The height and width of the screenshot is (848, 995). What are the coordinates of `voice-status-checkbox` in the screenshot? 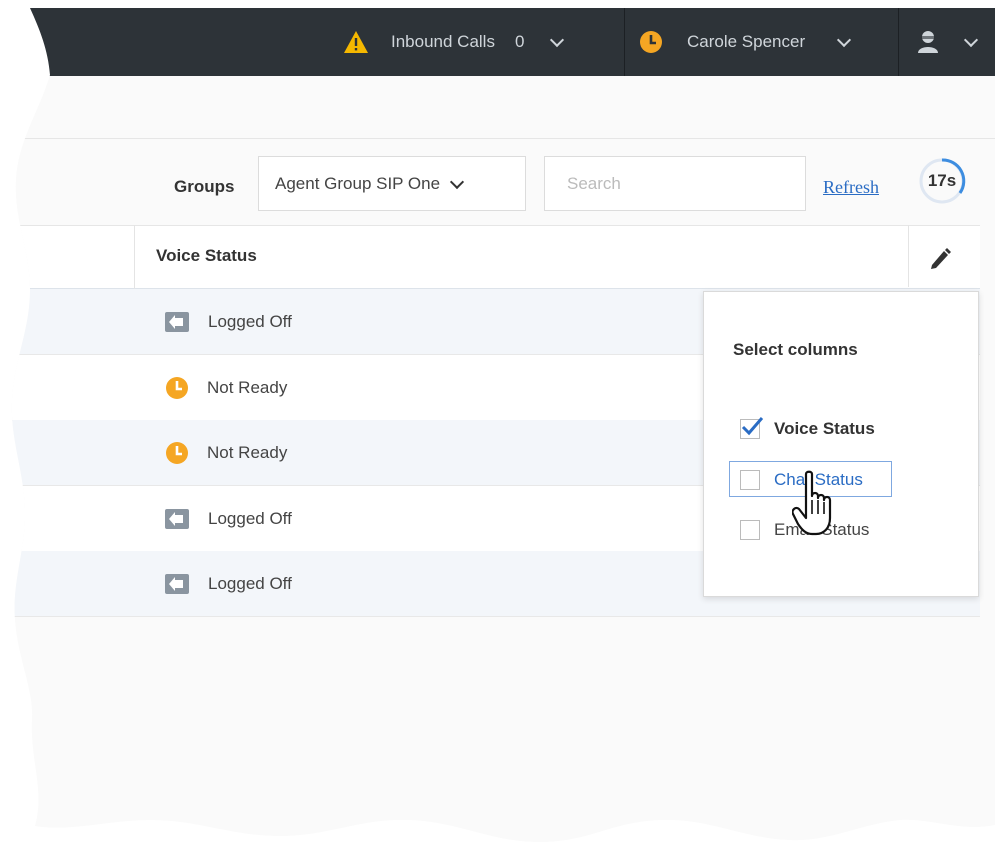 It's located at (750, 429).